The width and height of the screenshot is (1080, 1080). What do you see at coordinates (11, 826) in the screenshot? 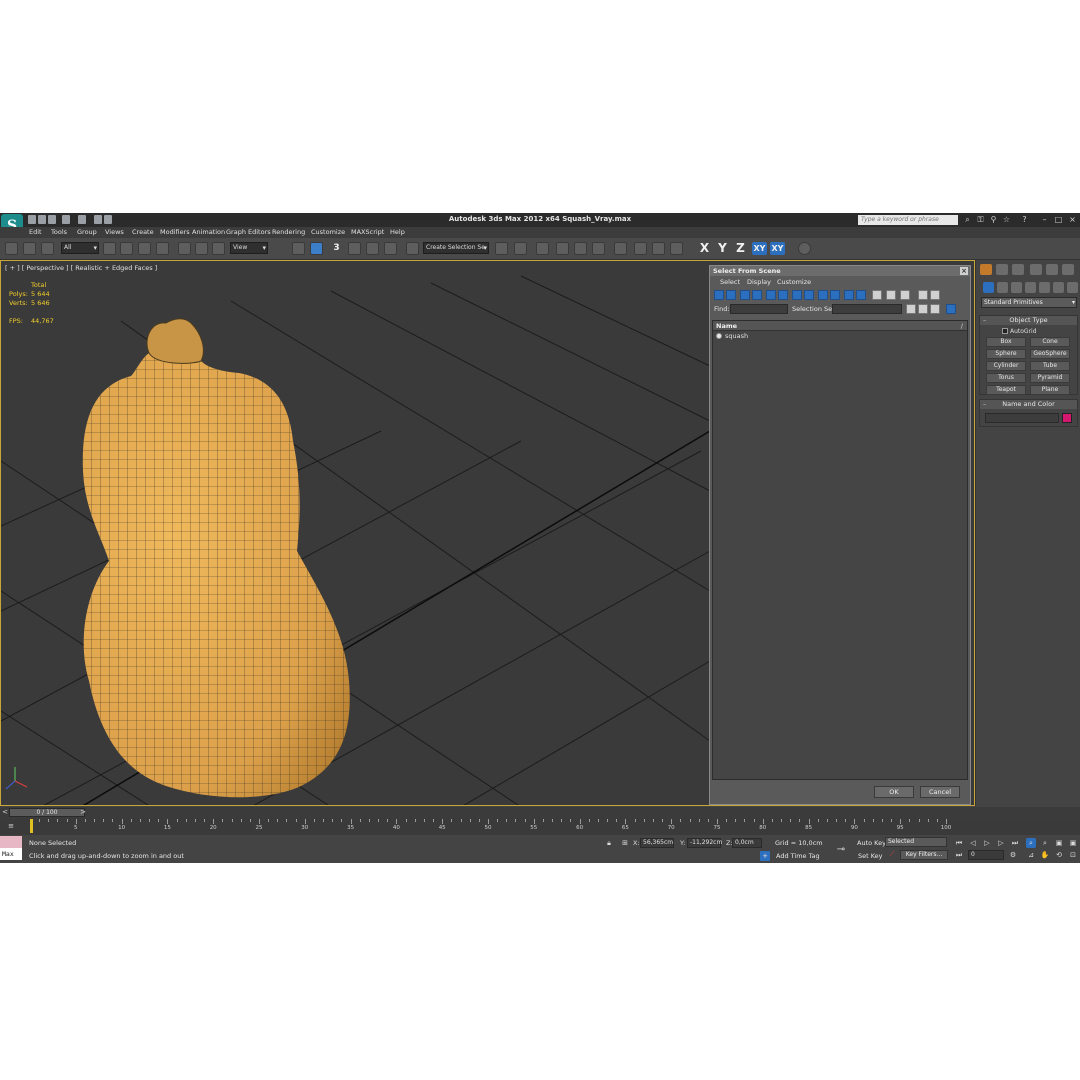
I see `mini-curve-editor-icon: ≡` at bounding box center [11, 826].